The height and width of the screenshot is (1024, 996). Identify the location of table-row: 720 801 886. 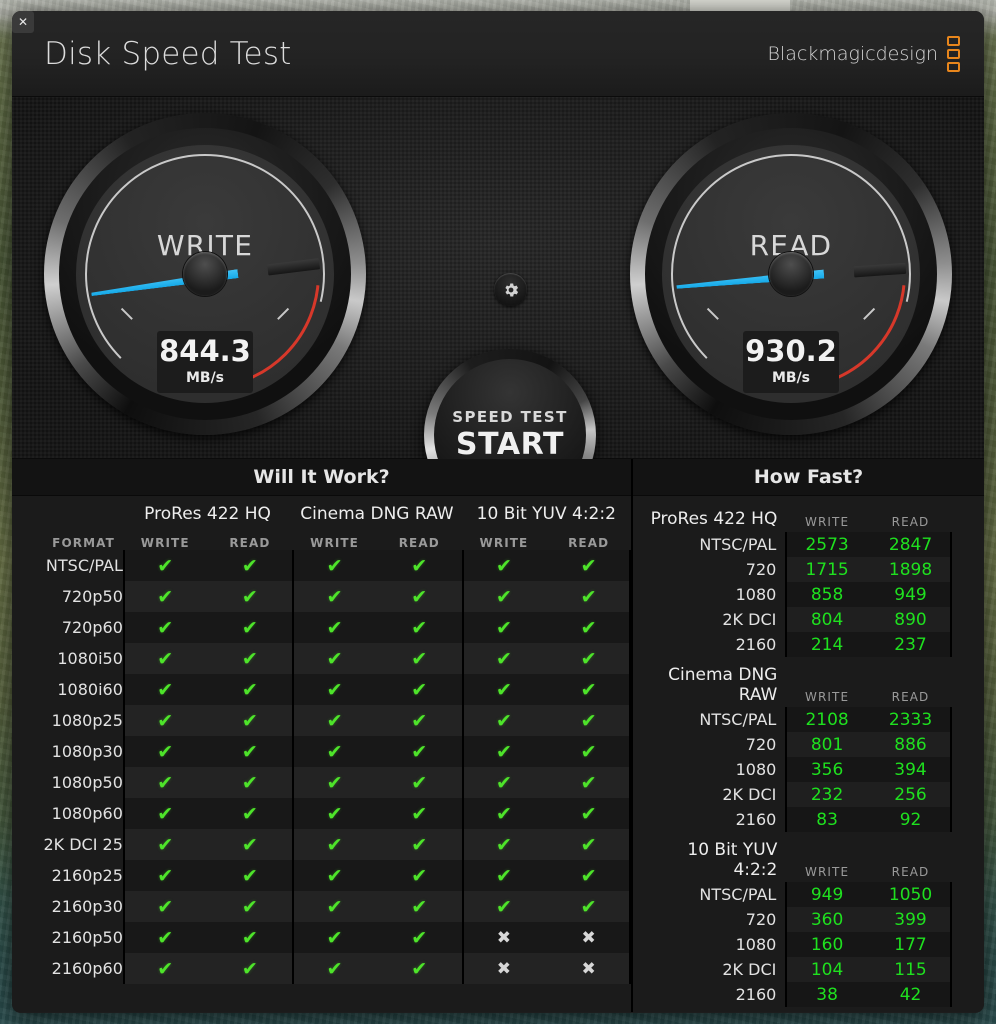
(802, 744).